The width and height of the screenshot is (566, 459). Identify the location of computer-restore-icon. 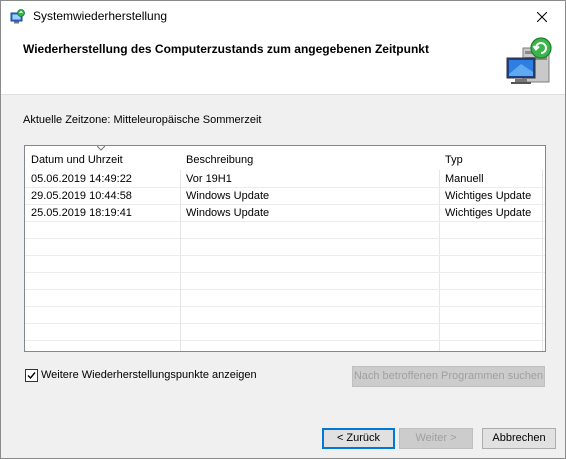
(529, 62).